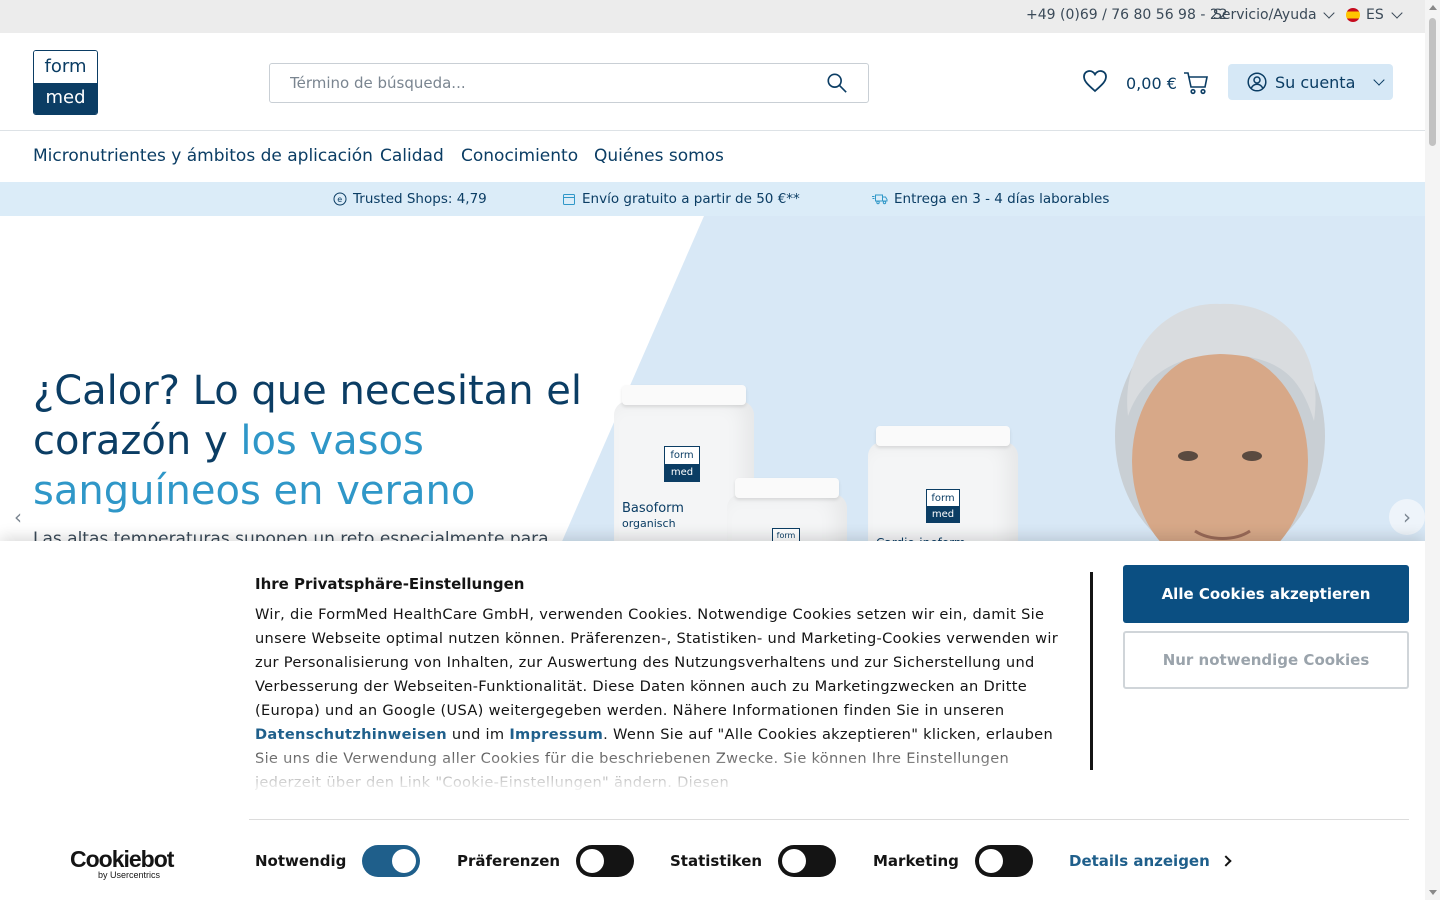  I want to click on svg-text: e, so click(339, 199).